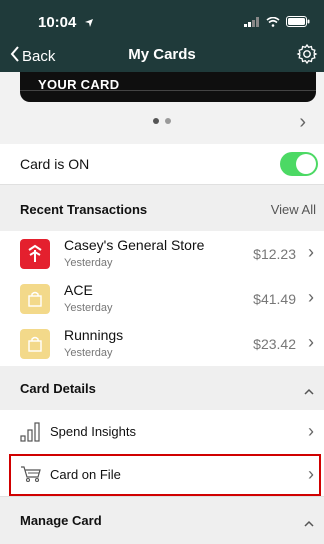  Describe the element at coordinates (57, 22) in the screenshot. I see `clock: 10:04` at that location.